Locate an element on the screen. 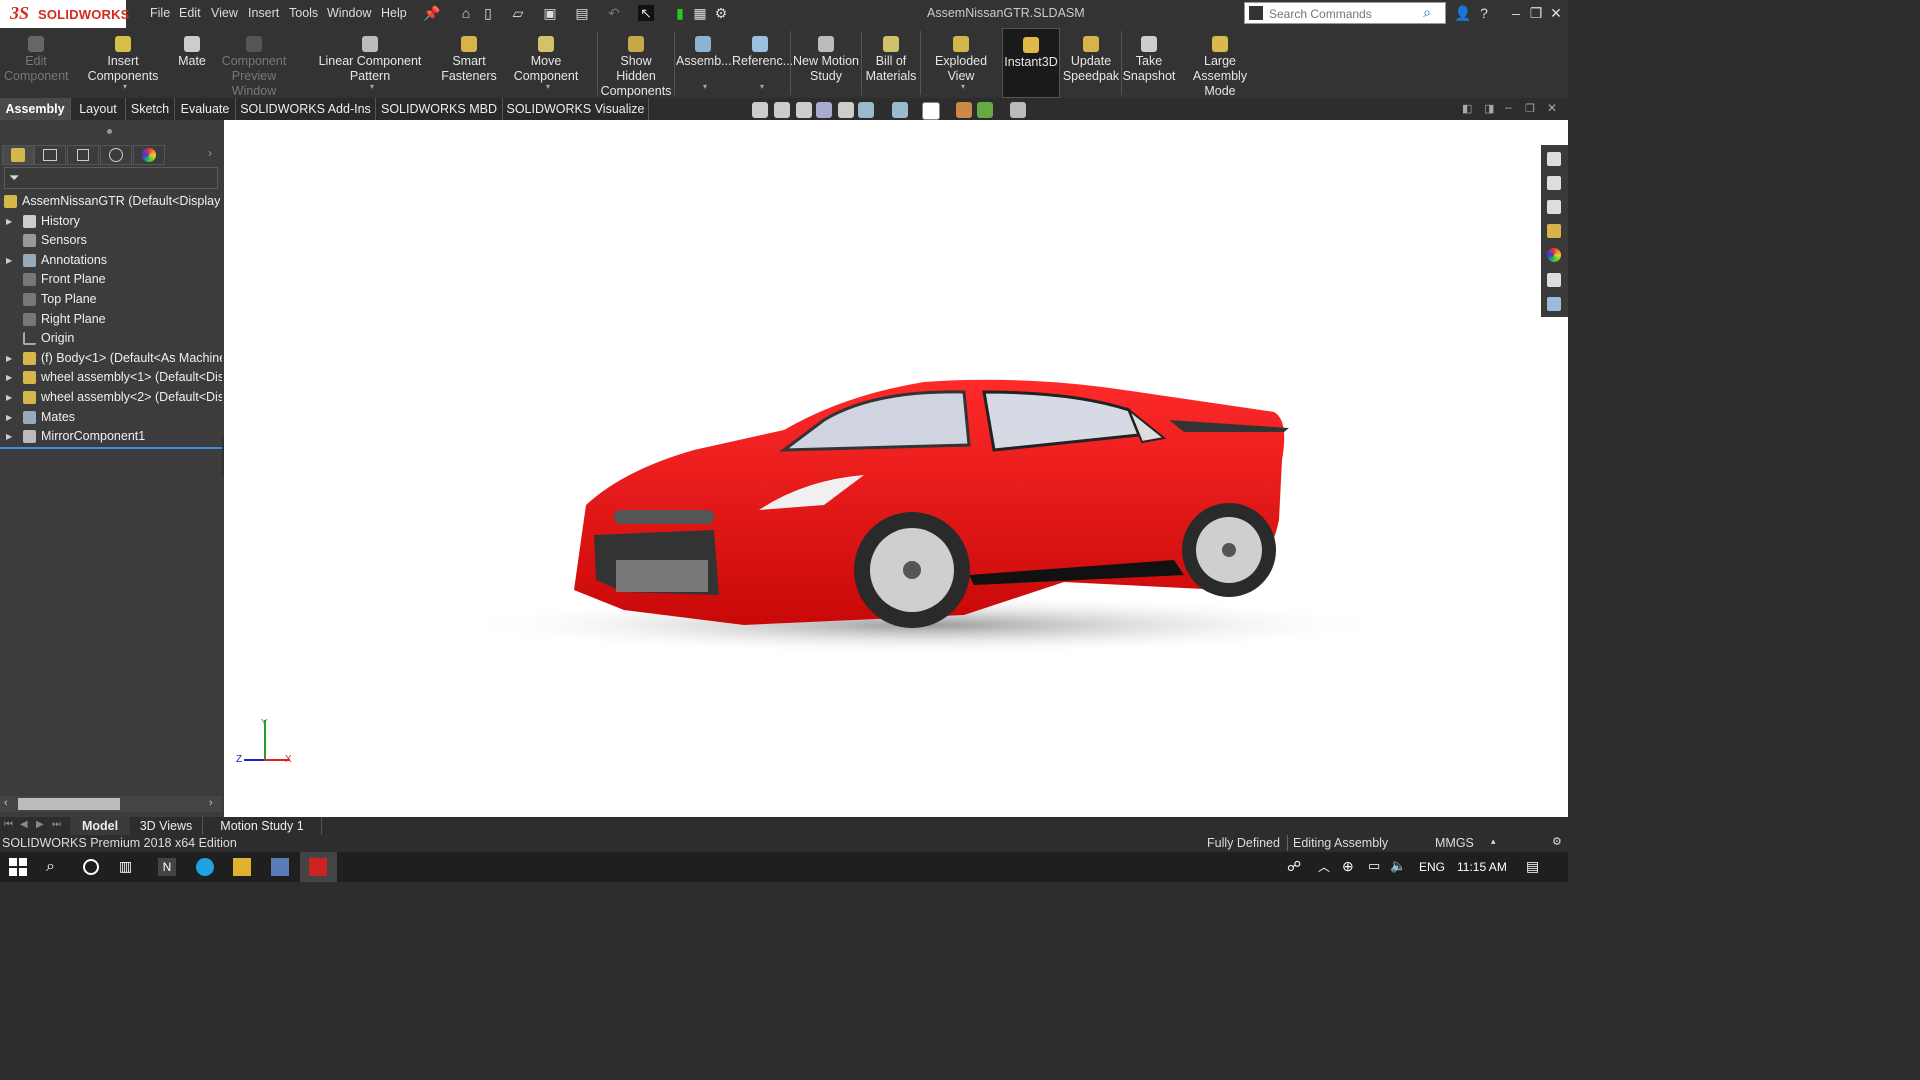  magnifier-icon: ⌕ is located at coordinates (1427, 12).